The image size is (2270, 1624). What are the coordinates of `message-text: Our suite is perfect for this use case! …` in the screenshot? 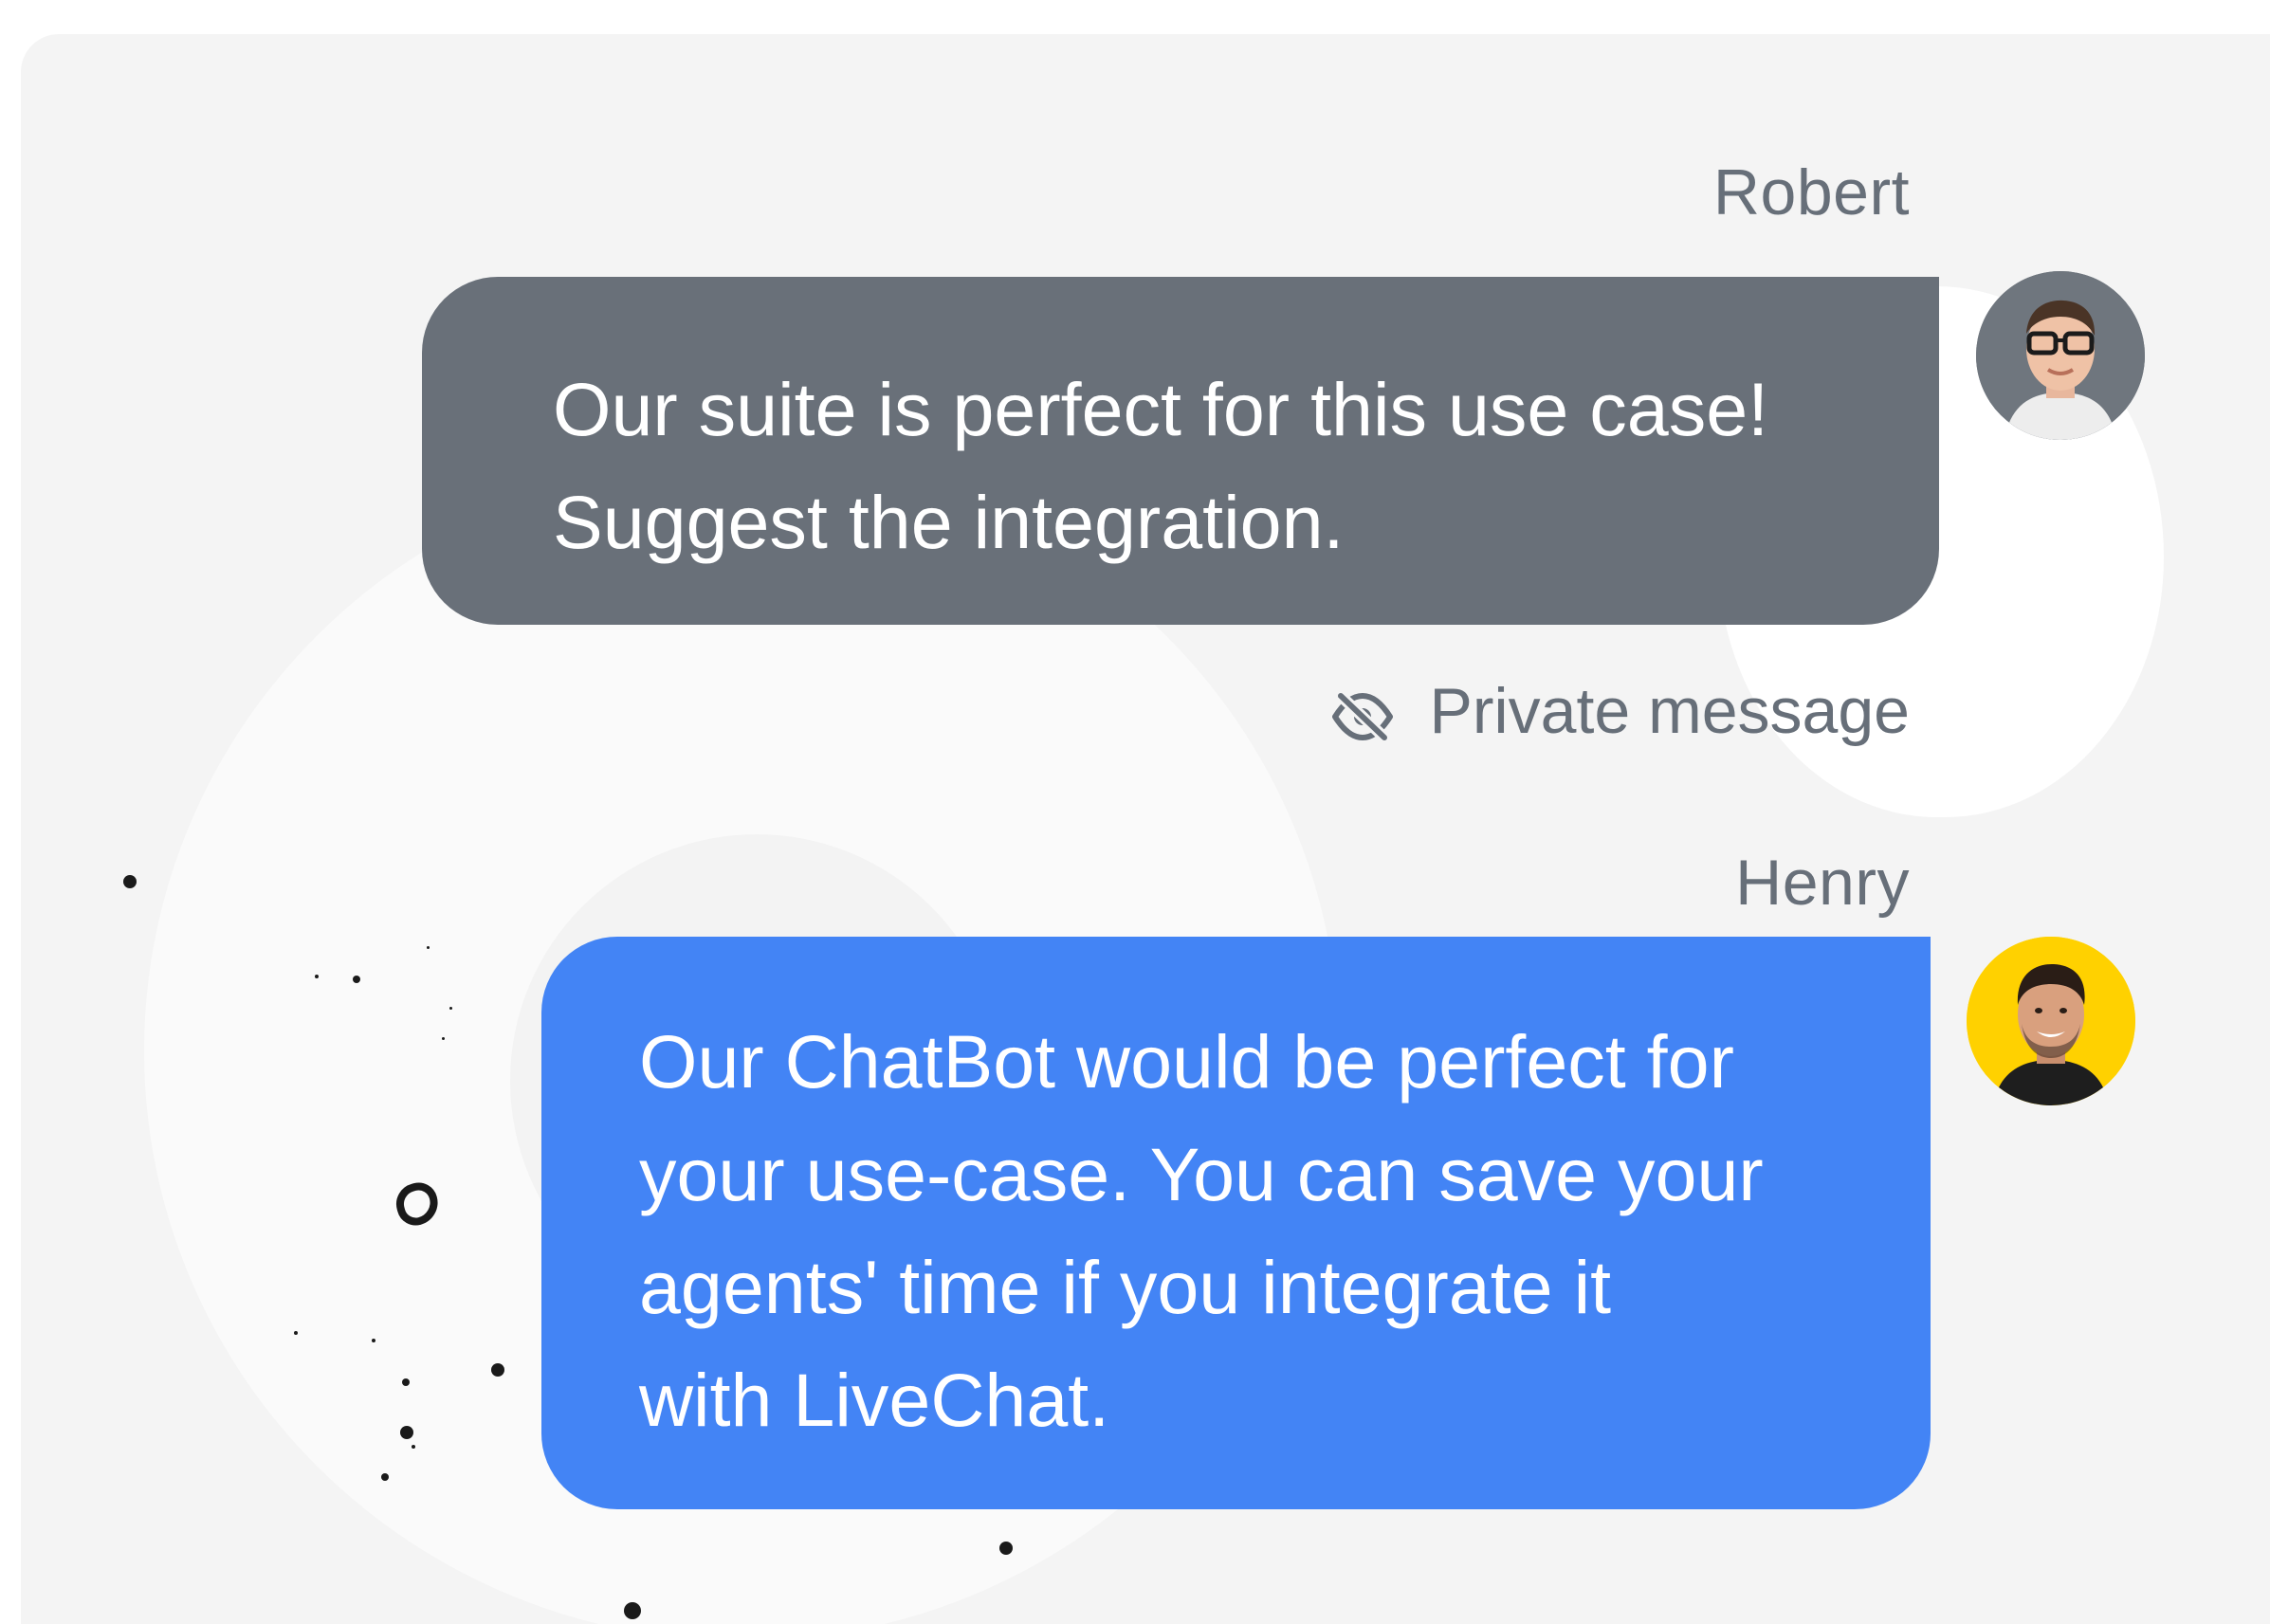 It's located at (1161, 465).